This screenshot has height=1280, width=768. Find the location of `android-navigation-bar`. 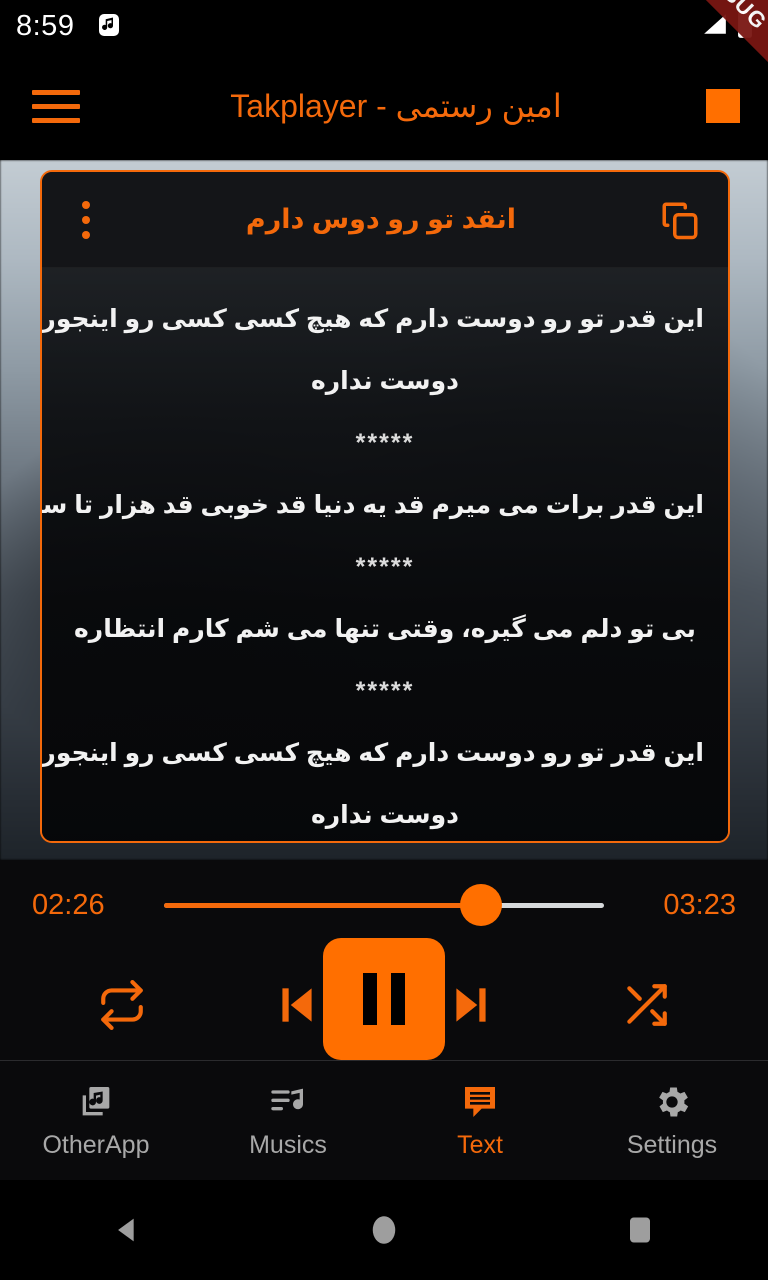

android-navigation-bar is located at coordinates (384, 1230).